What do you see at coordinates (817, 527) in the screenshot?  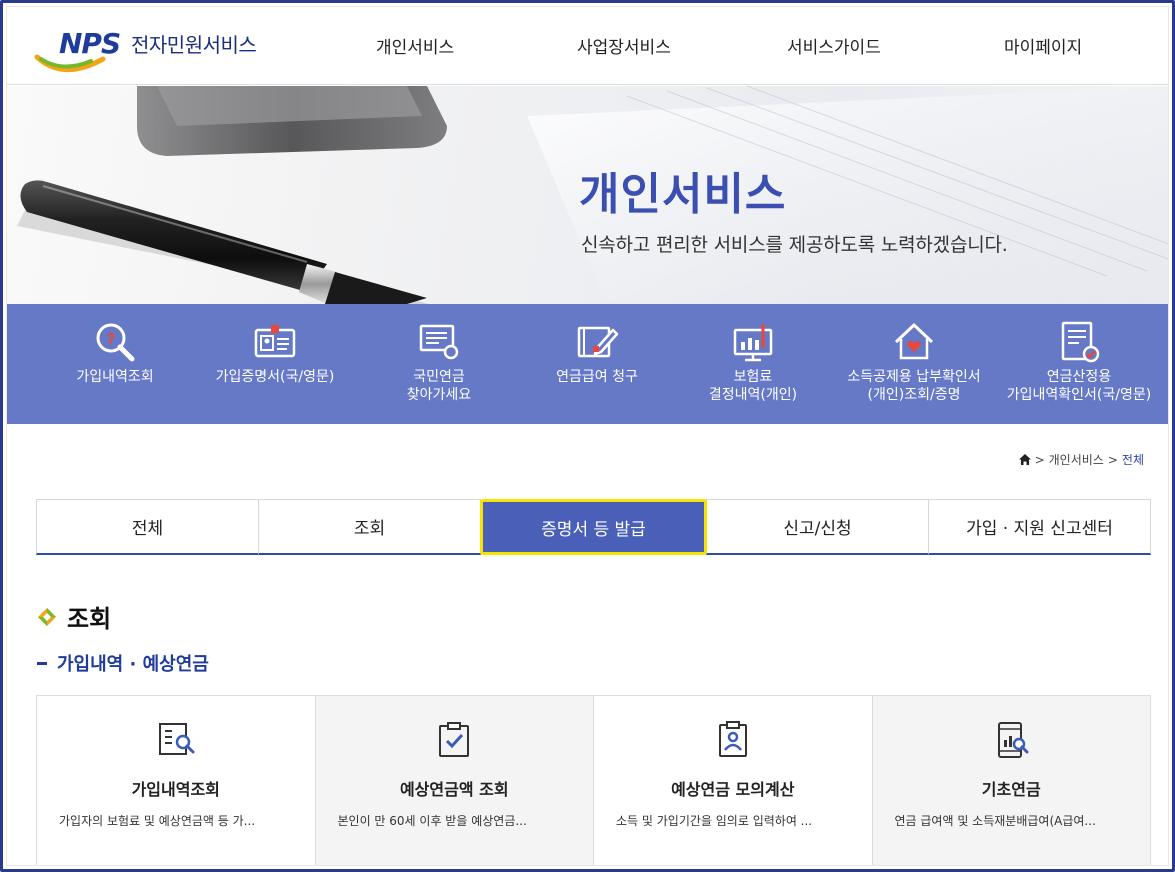 I see `tab-report-apply: 신고/신청` at bounding box center [817, 527].